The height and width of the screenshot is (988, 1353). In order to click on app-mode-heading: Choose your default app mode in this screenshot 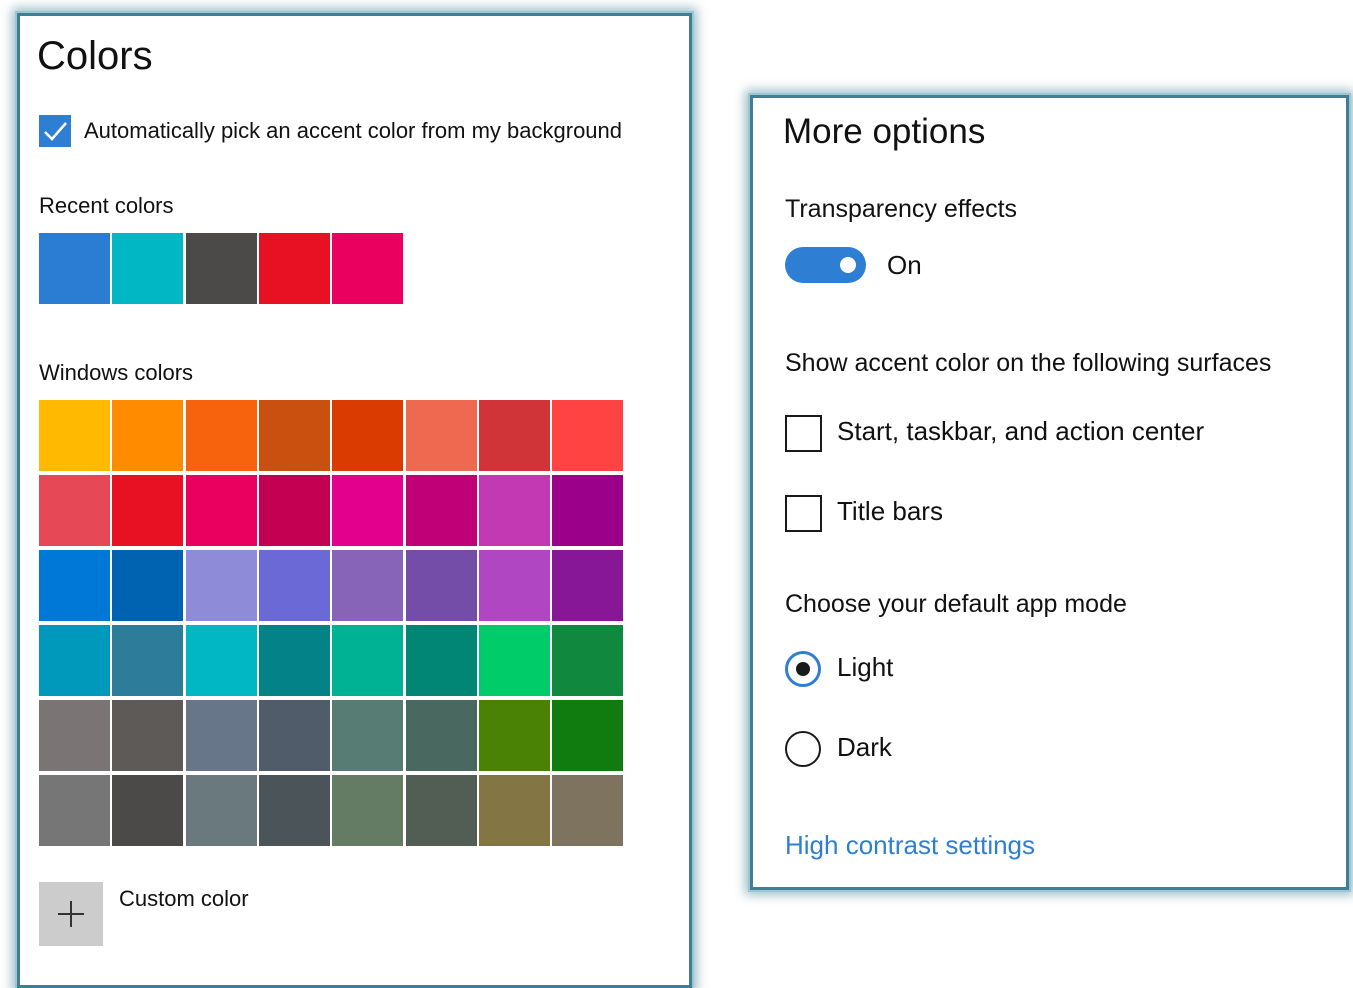, I will do `click(956, 604)`.